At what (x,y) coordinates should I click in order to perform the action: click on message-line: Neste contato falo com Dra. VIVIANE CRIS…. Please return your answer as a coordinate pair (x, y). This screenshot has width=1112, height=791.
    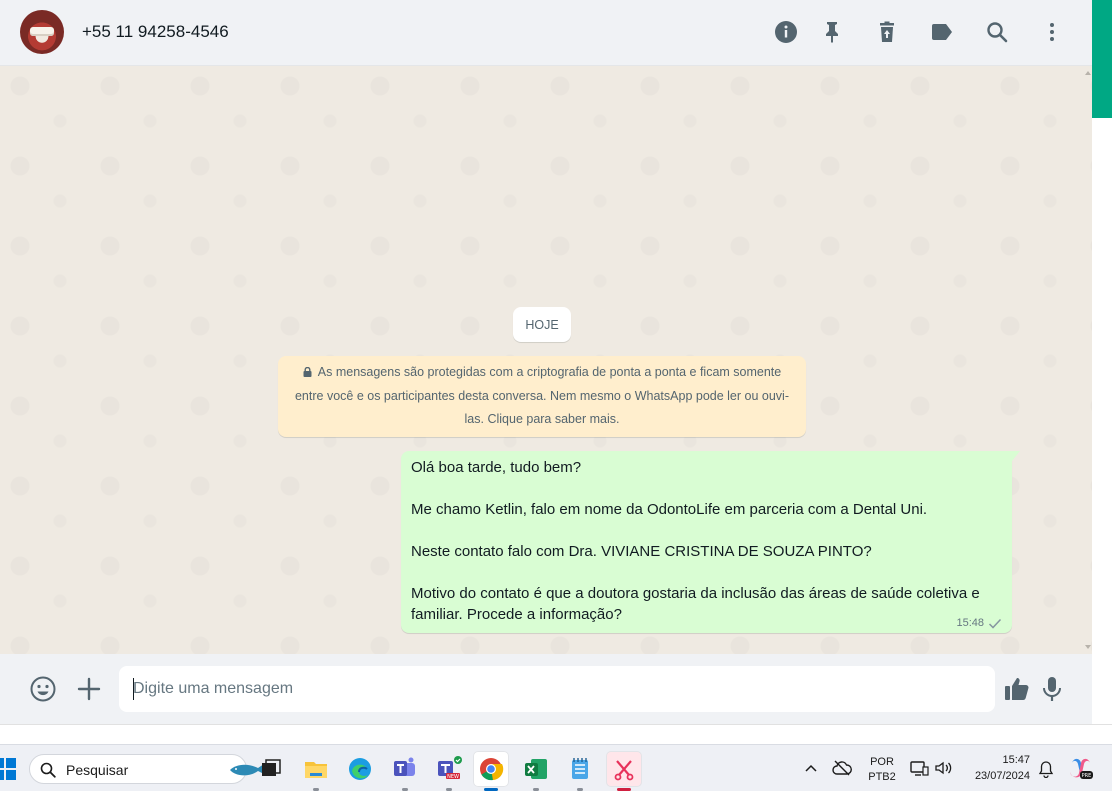
    Looking at the image, I should click on (641, 551).